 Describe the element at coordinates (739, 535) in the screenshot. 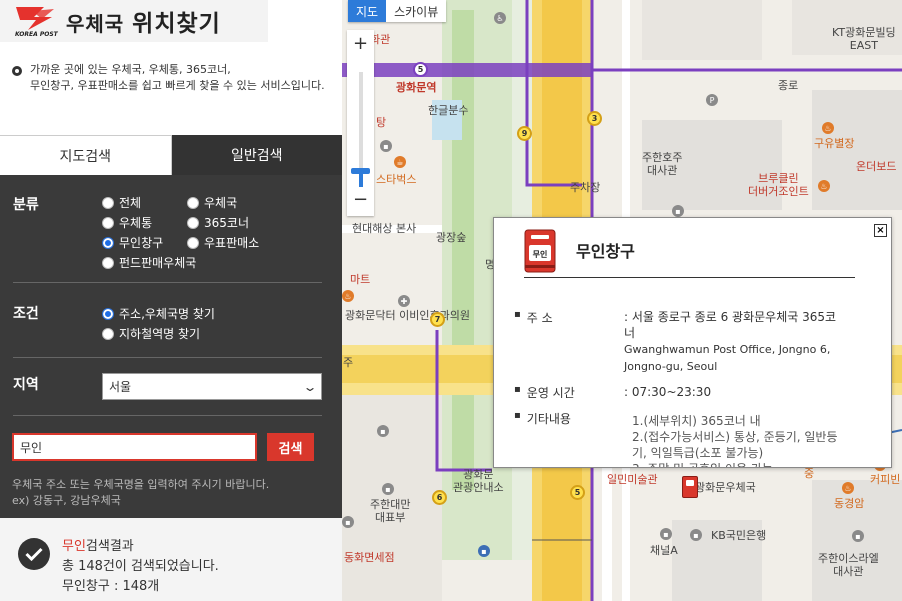

I see `map-label: KB국민은행` at that location.